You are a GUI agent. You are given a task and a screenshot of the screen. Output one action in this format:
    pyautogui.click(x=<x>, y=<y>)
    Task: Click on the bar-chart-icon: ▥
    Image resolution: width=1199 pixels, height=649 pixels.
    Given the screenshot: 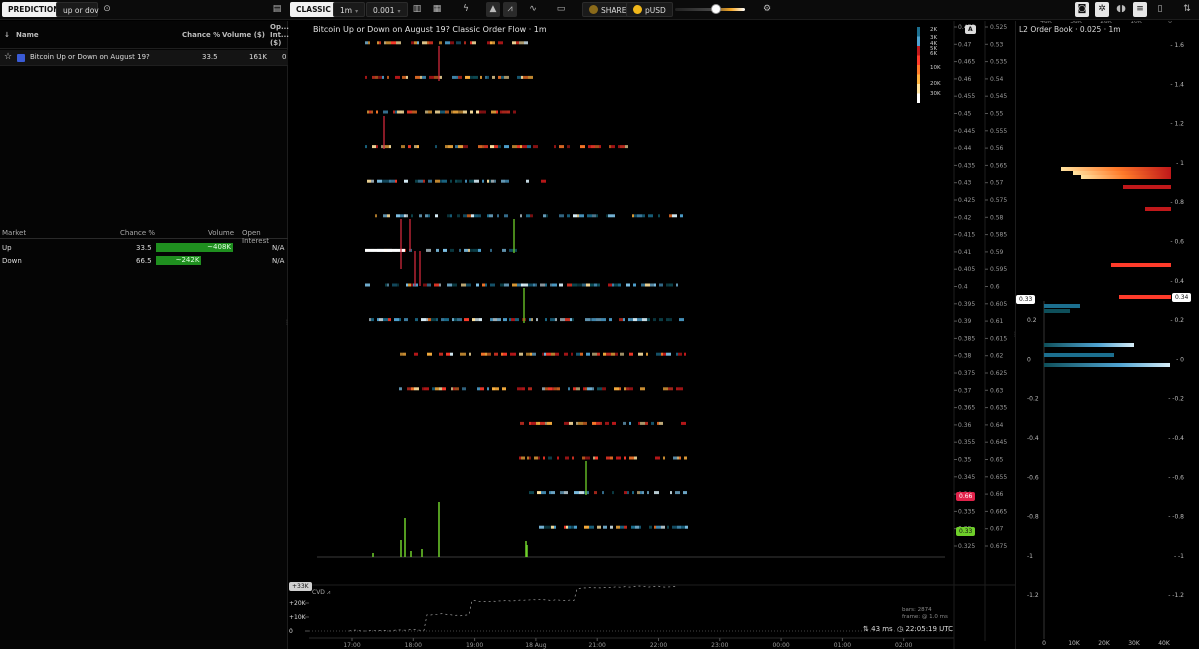 What is the action you would take?
    pyautogui.click(x=417, y=9)
    